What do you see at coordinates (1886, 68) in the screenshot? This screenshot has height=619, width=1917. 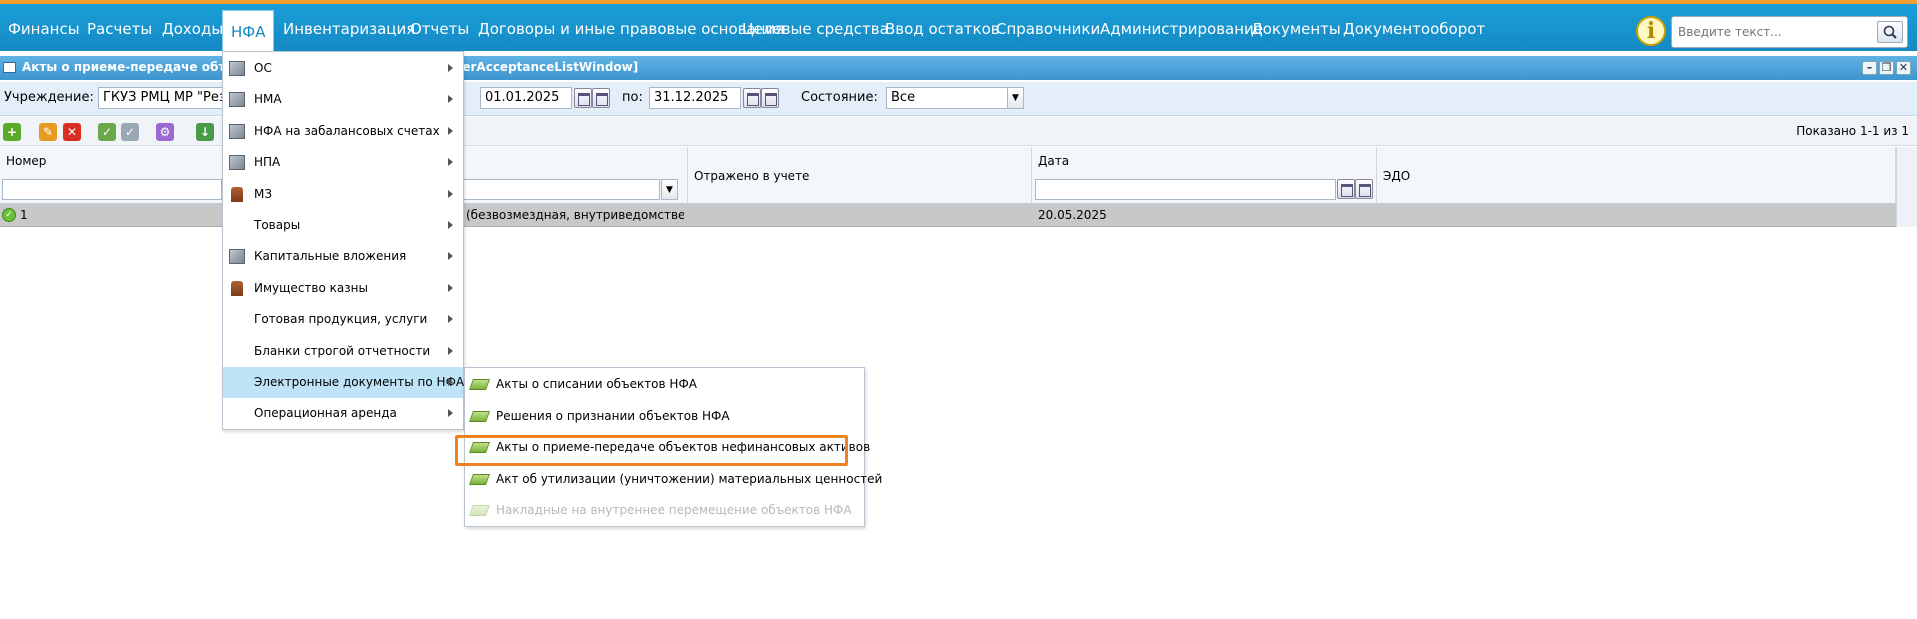 I see `restore-icon: ❐` at bounding box center [1886, 68].